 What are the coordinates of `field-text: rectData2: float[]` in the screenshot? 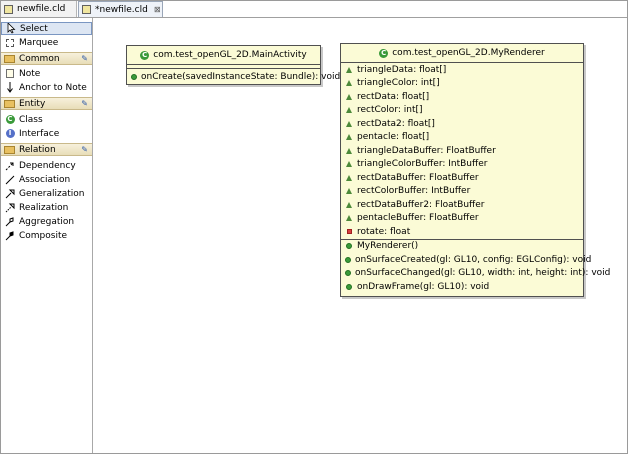 It's located at (396, 123).